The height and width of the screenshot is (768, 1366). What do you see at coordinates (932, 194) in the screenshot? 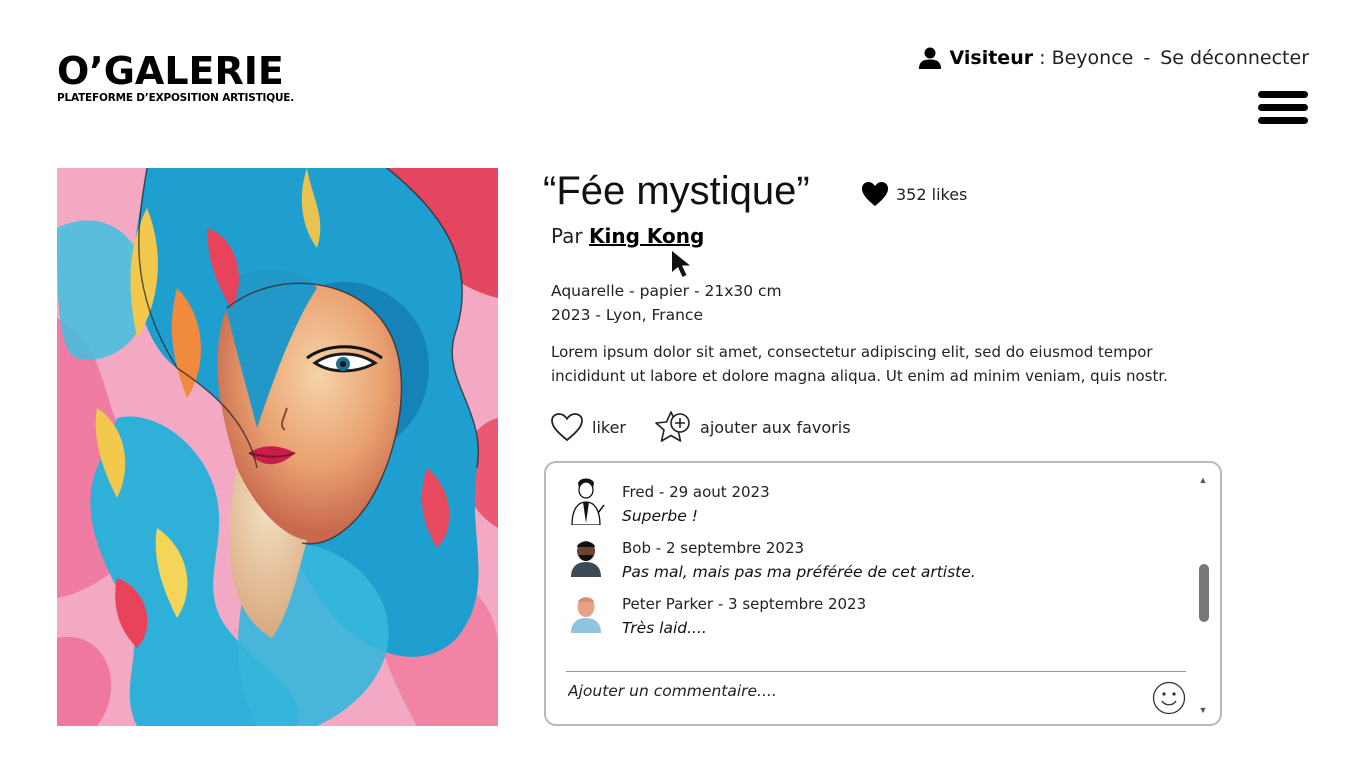
I see `likes-label: 352 likes` at bounding box center [932, 194].